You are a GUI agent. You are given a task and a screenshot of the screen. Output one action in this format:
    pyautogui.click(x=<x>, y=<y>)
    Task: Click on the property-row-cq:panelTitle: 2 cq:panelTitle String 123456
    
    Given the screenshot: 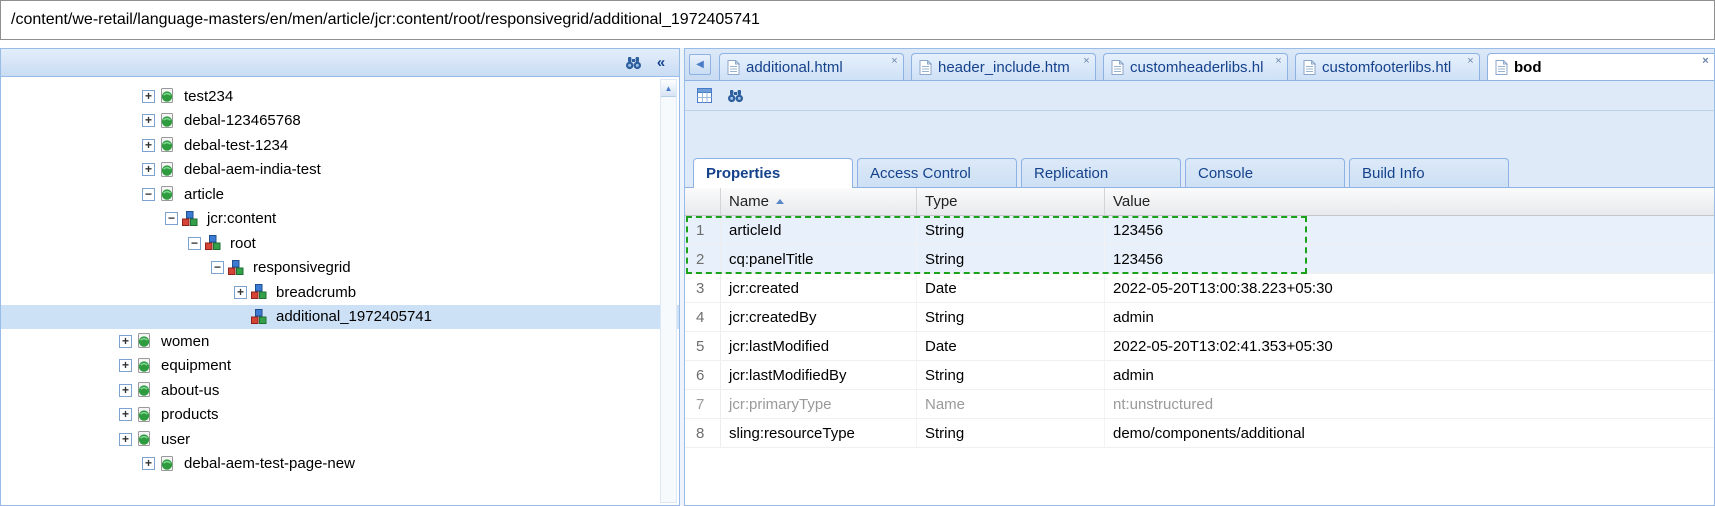 What is the action you would take?
    pyautogui.click(x=1199, y=259)
    